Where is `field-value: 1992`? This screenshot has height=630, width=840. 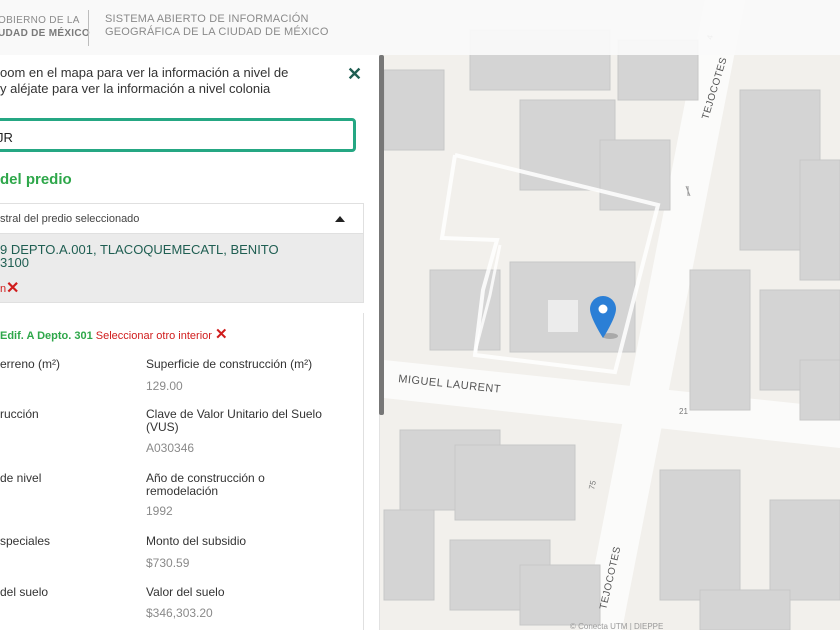
field-value: 1992 is located at coordinates (159, 511).